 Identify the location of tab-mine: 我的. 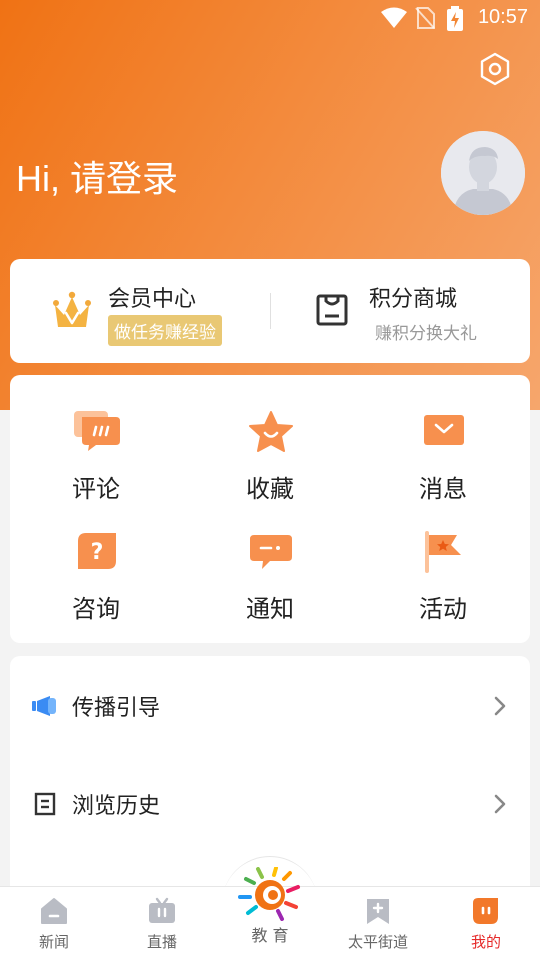
(486, 923).